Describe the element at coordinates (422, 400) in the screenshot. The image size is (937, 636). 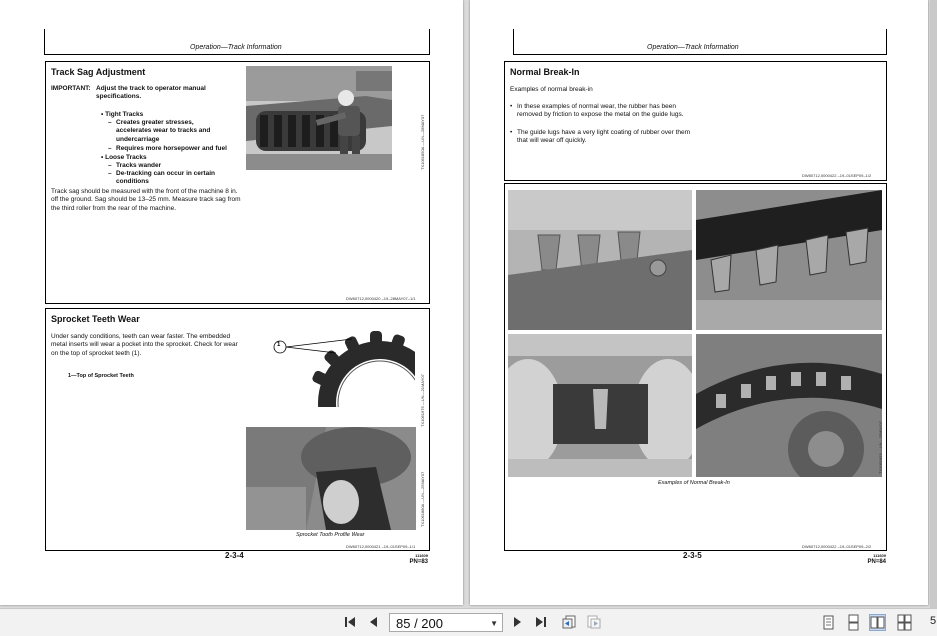
I see `photo-code: TX1061675 —UN—21MAY07` at that location.